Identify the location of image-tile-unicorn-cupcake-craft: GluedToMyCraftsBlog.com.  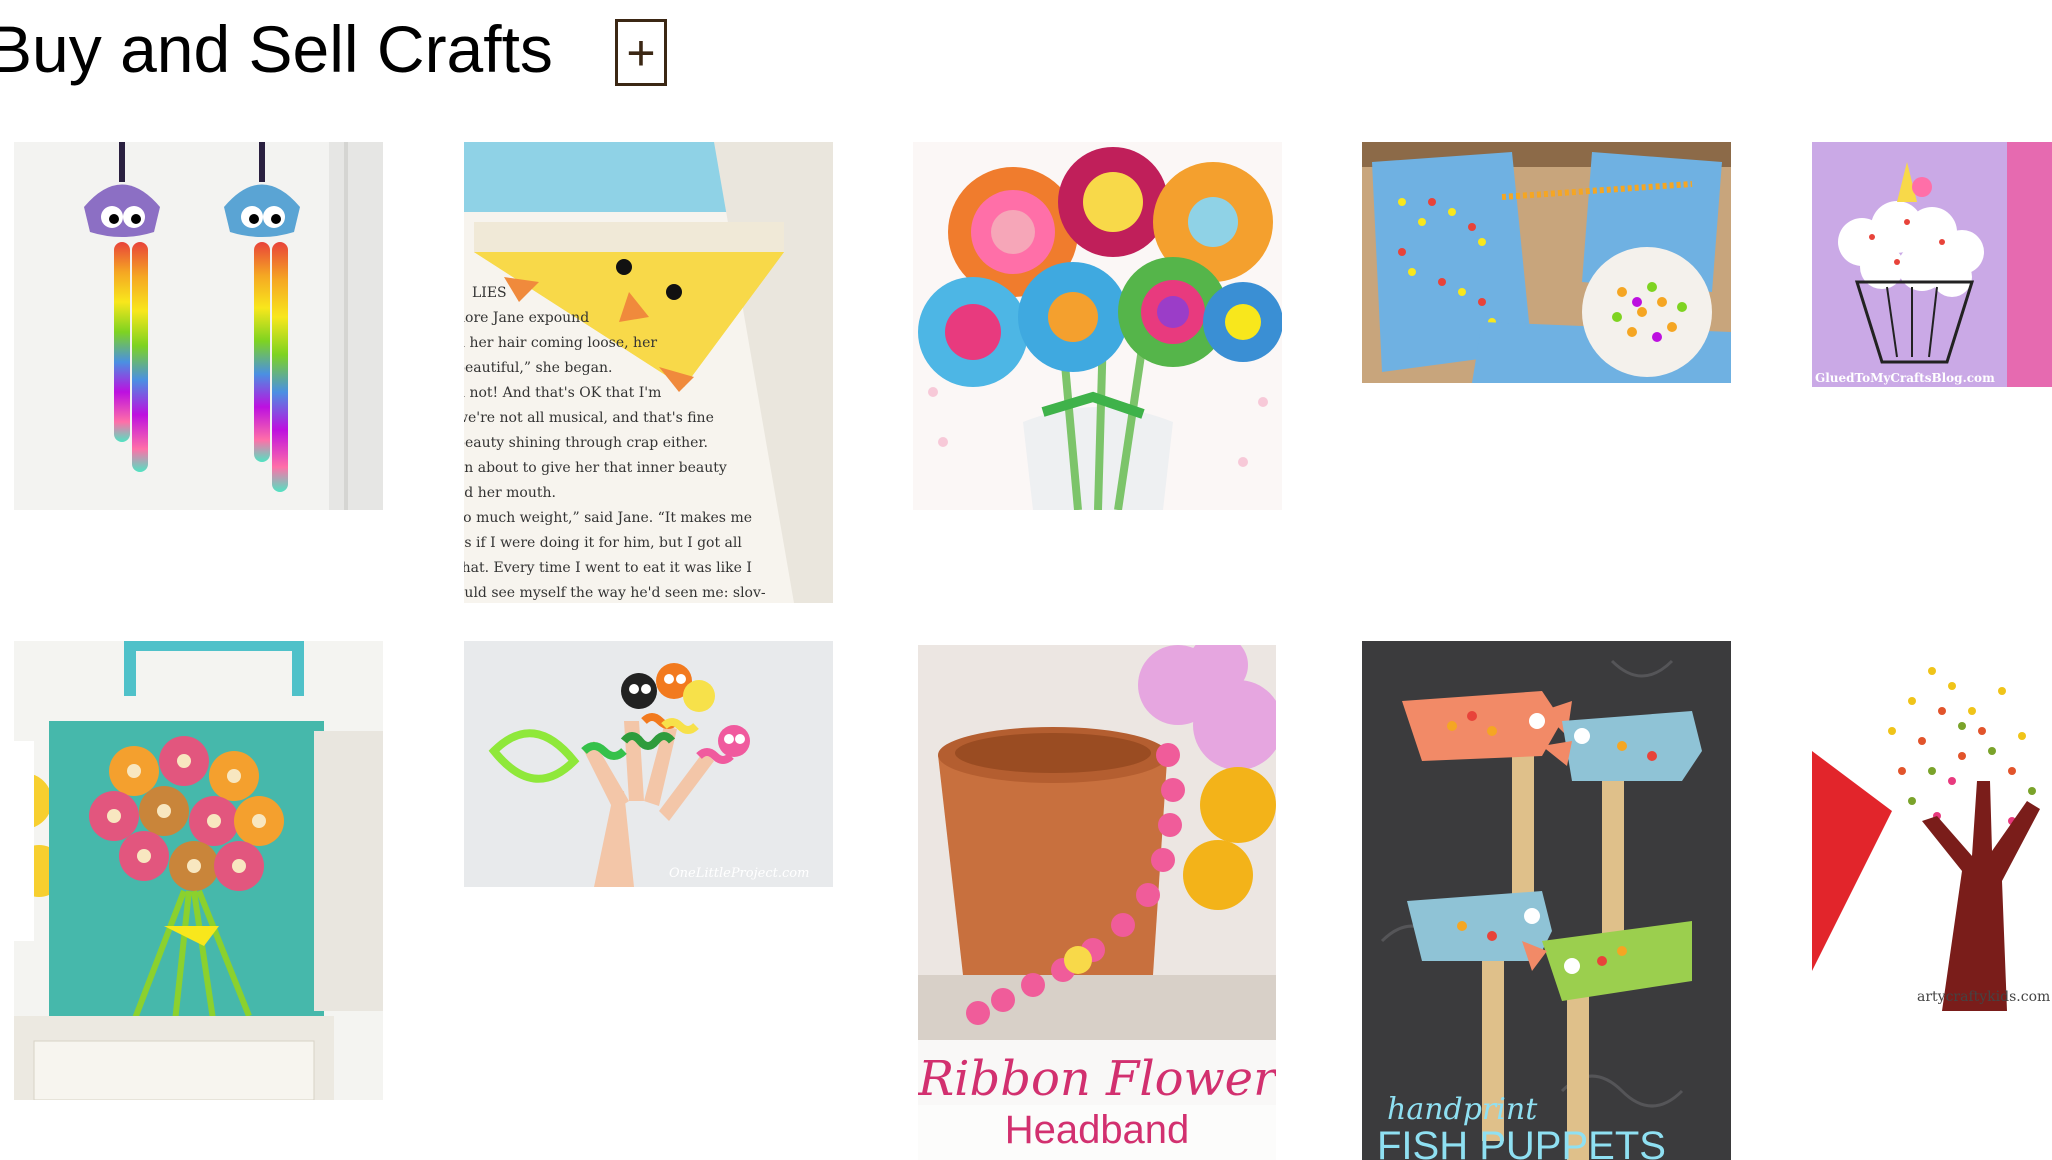
(1932, 264).